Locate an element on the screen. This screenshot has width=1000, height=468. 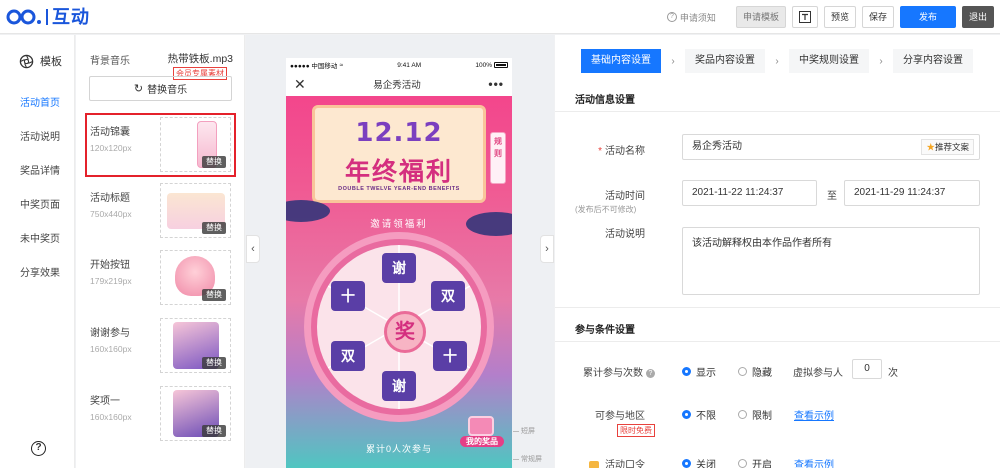
key-icon is located at coordinates (594, 464).